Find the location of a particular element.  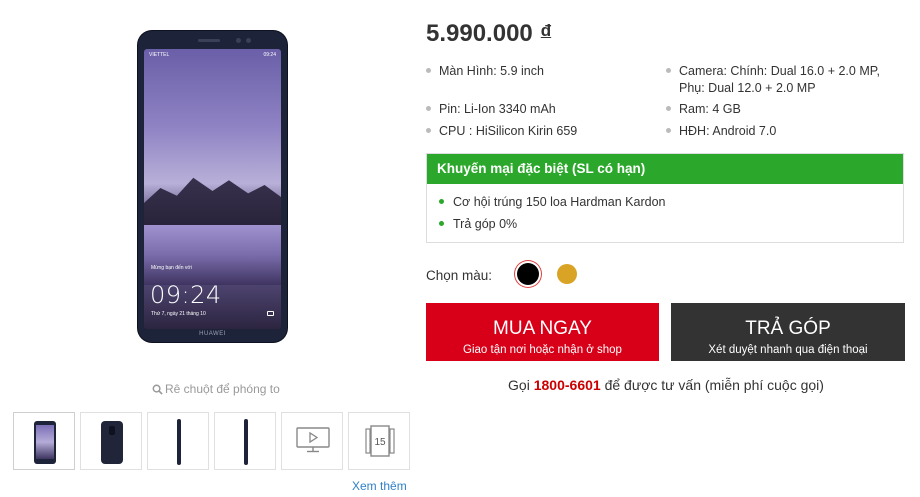

spec-value-line2: Phụ: Dual 12.0 + 2.0 MP is located at coordinates (747, 88).